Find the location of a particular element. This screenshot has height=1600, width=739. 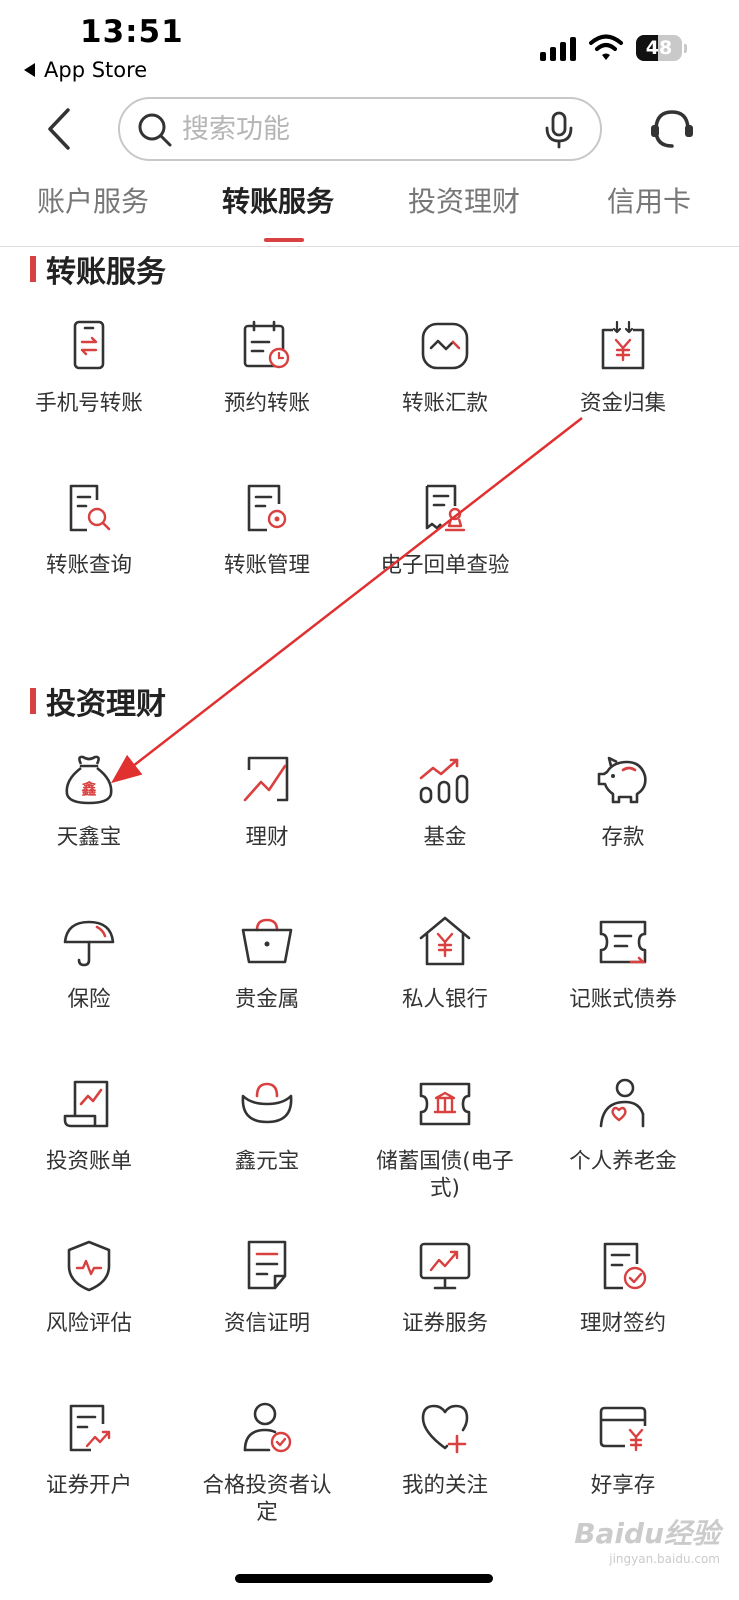

status-time: 13:51 is located at coordinates (132, 32).